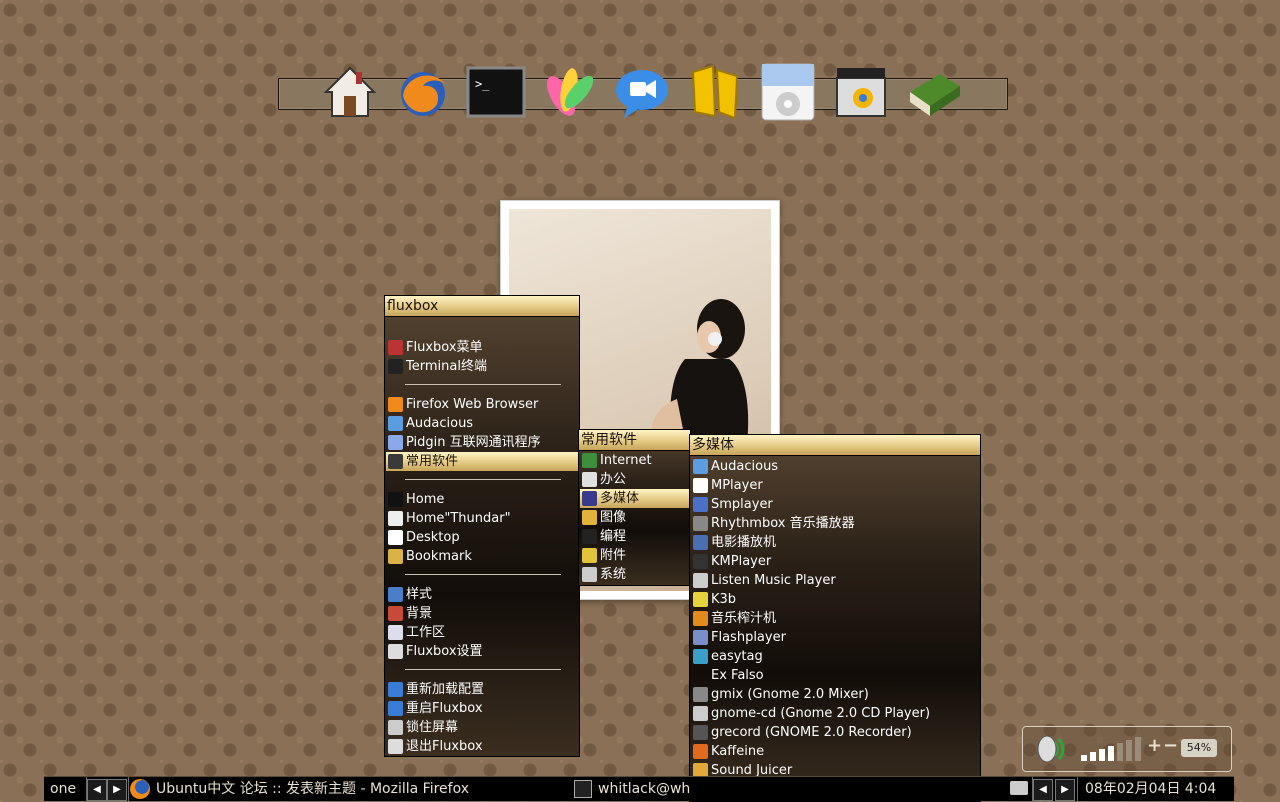  I want to click on next-workspace-button: ▶, so click(117, 790).